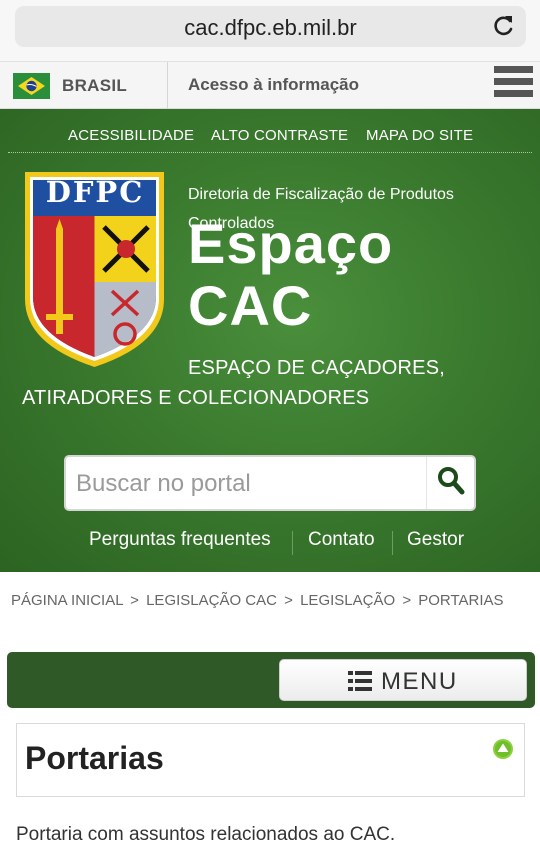  What do you see at coordinates (341, 540) in the screenshot?
I see `contact-link: Contato` at bounding box center [341, 540].